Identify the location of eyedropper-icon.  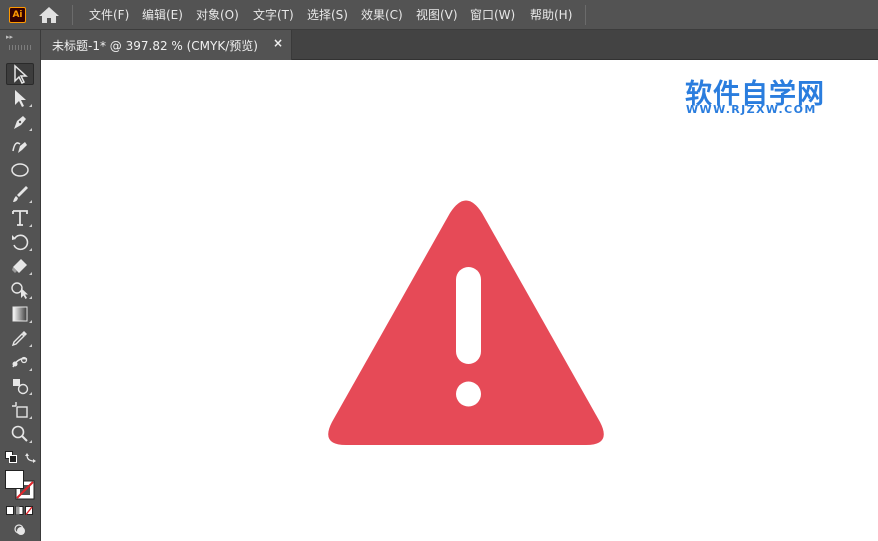
(19, 339).